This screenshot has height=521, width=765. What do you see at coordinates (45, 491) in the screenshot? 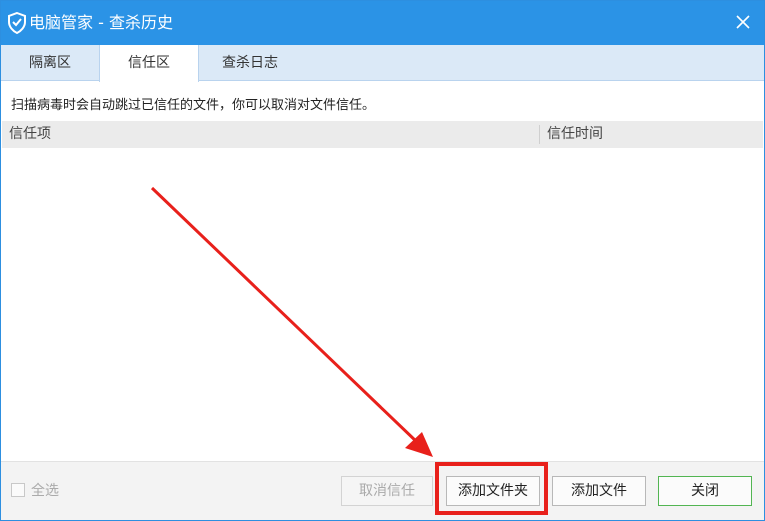
I see `select-all-label: 全选` at bounding box center [45, 491].